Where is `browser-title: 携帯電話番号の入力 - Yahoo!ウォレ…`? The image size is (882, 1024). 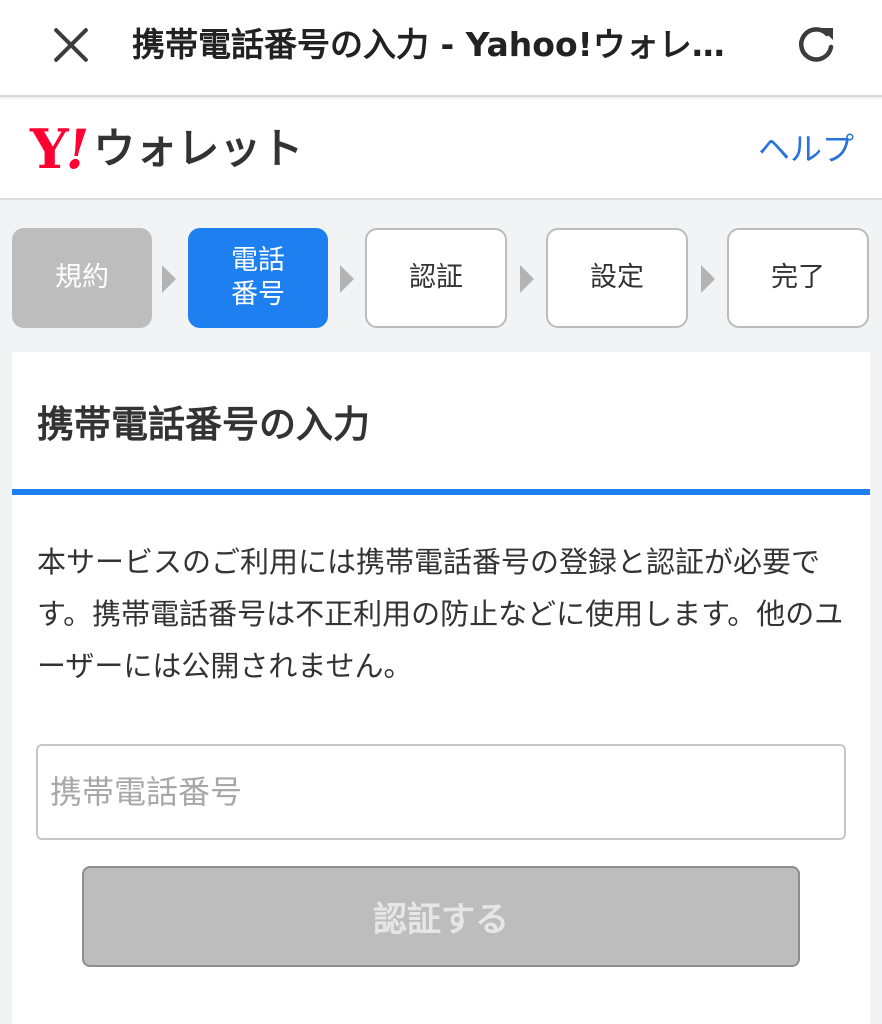 browser-title: 携帯電話番号の入力 - Yahoo!ウォレ… is located at coordinates (428, 44).